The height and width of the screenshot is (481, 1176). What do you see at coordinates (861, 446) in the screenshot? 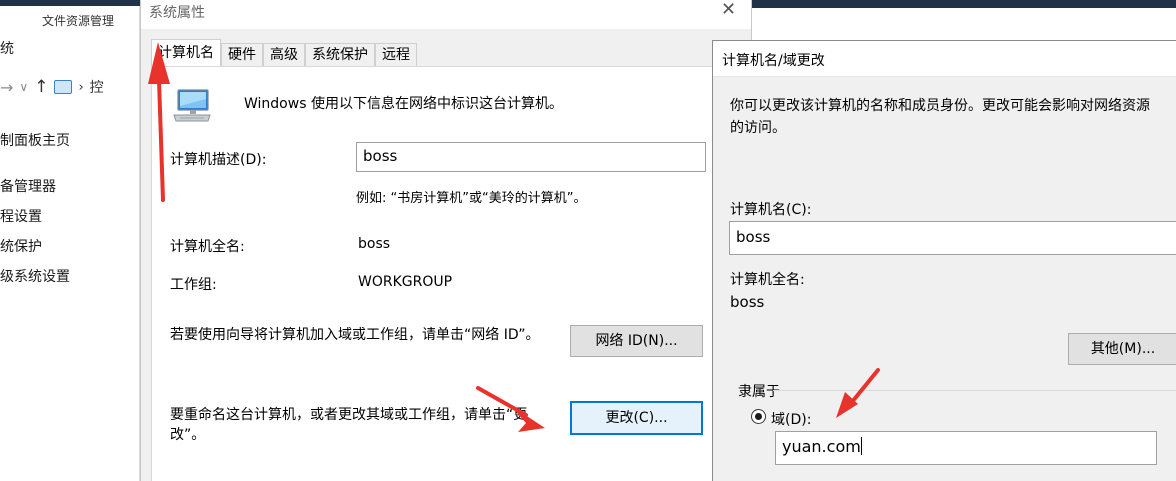
I see `text-cursor` at bounding box center [861, 446].